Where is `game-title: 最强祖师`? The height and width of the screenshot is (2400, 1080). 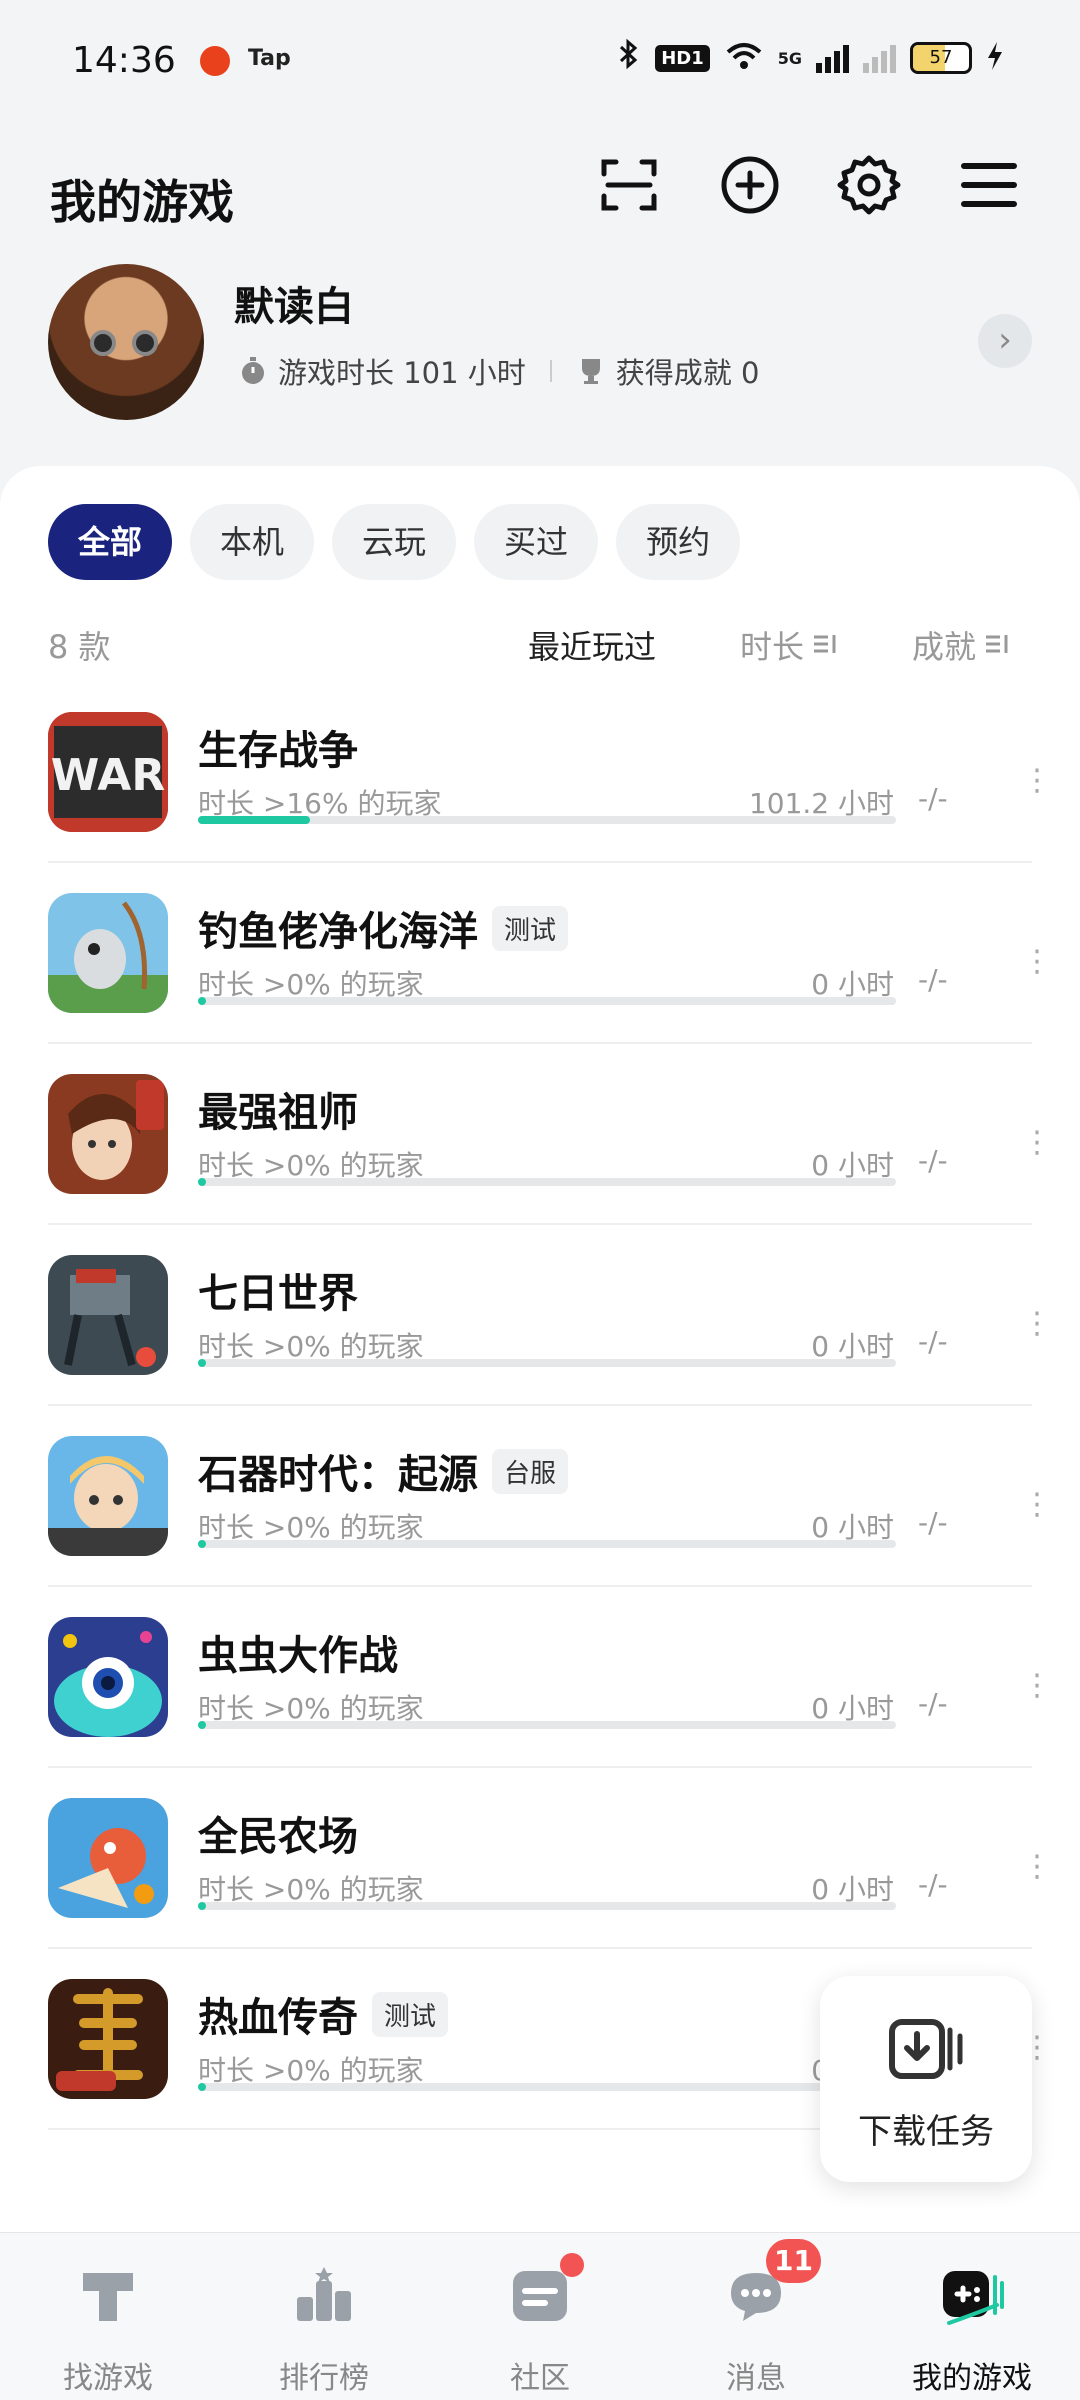 game-title: 最强祖师 is located at coordinates (278, 1109).